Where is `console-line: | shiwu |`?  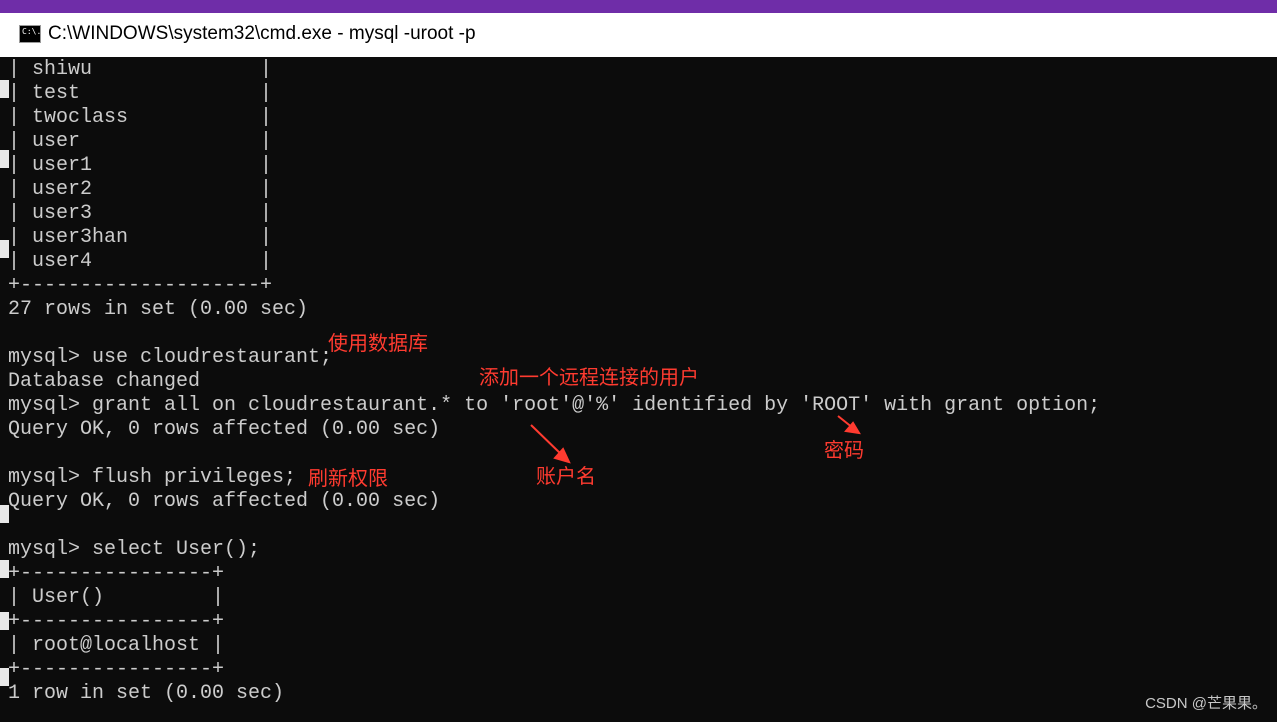
console-line: | shiwu | is located at coordinates (140, 69).